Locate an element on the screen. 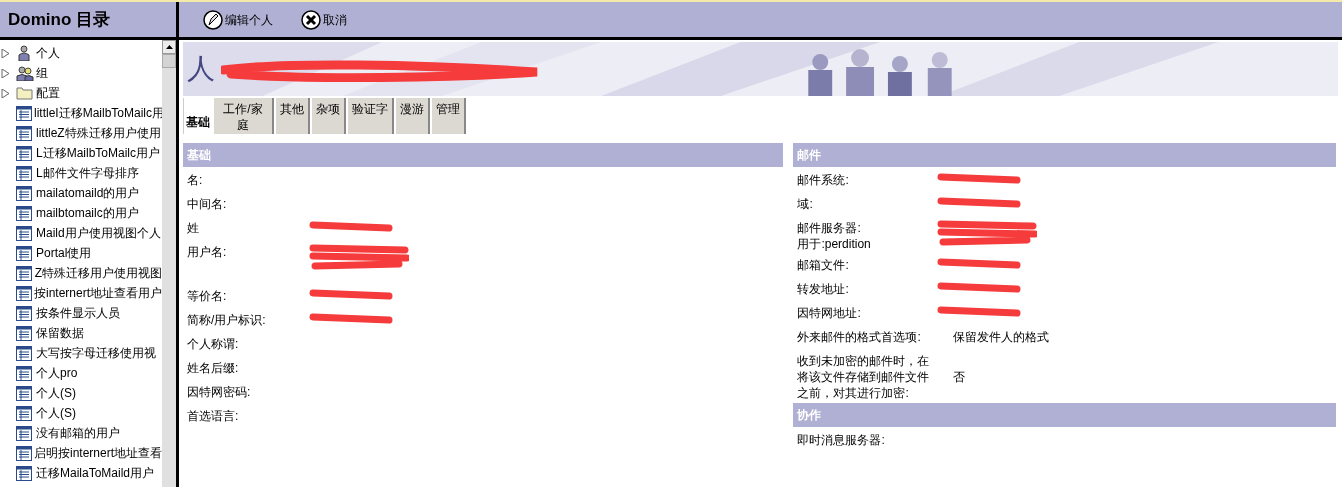 Image resolution: width=1342 pixels, height=487 pixels. tab: 工作/家庭 is located at coordinates (244, 116).